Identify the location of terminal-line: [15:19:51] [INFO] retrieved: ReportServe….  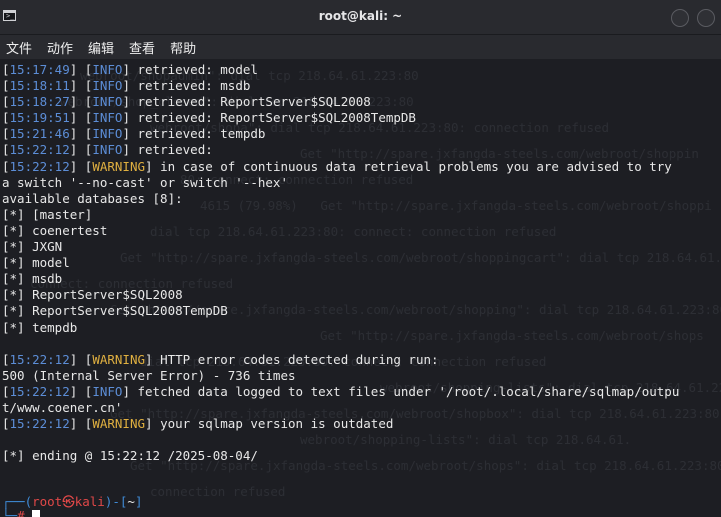
(209, 118).